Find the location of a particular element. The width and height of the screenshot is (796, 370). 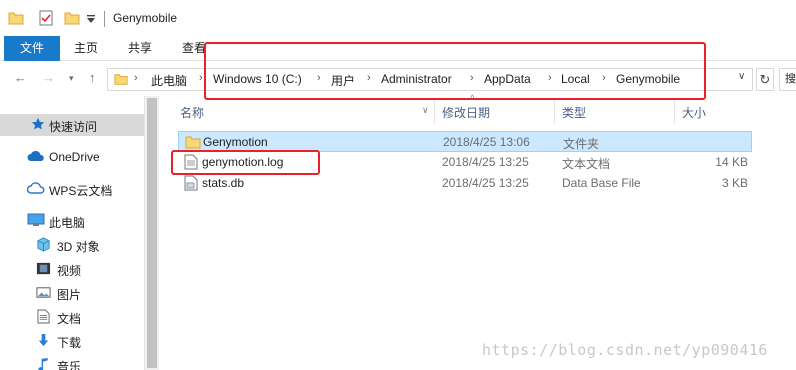

column-header-name: 名称 is located at coordinates (192, 112).